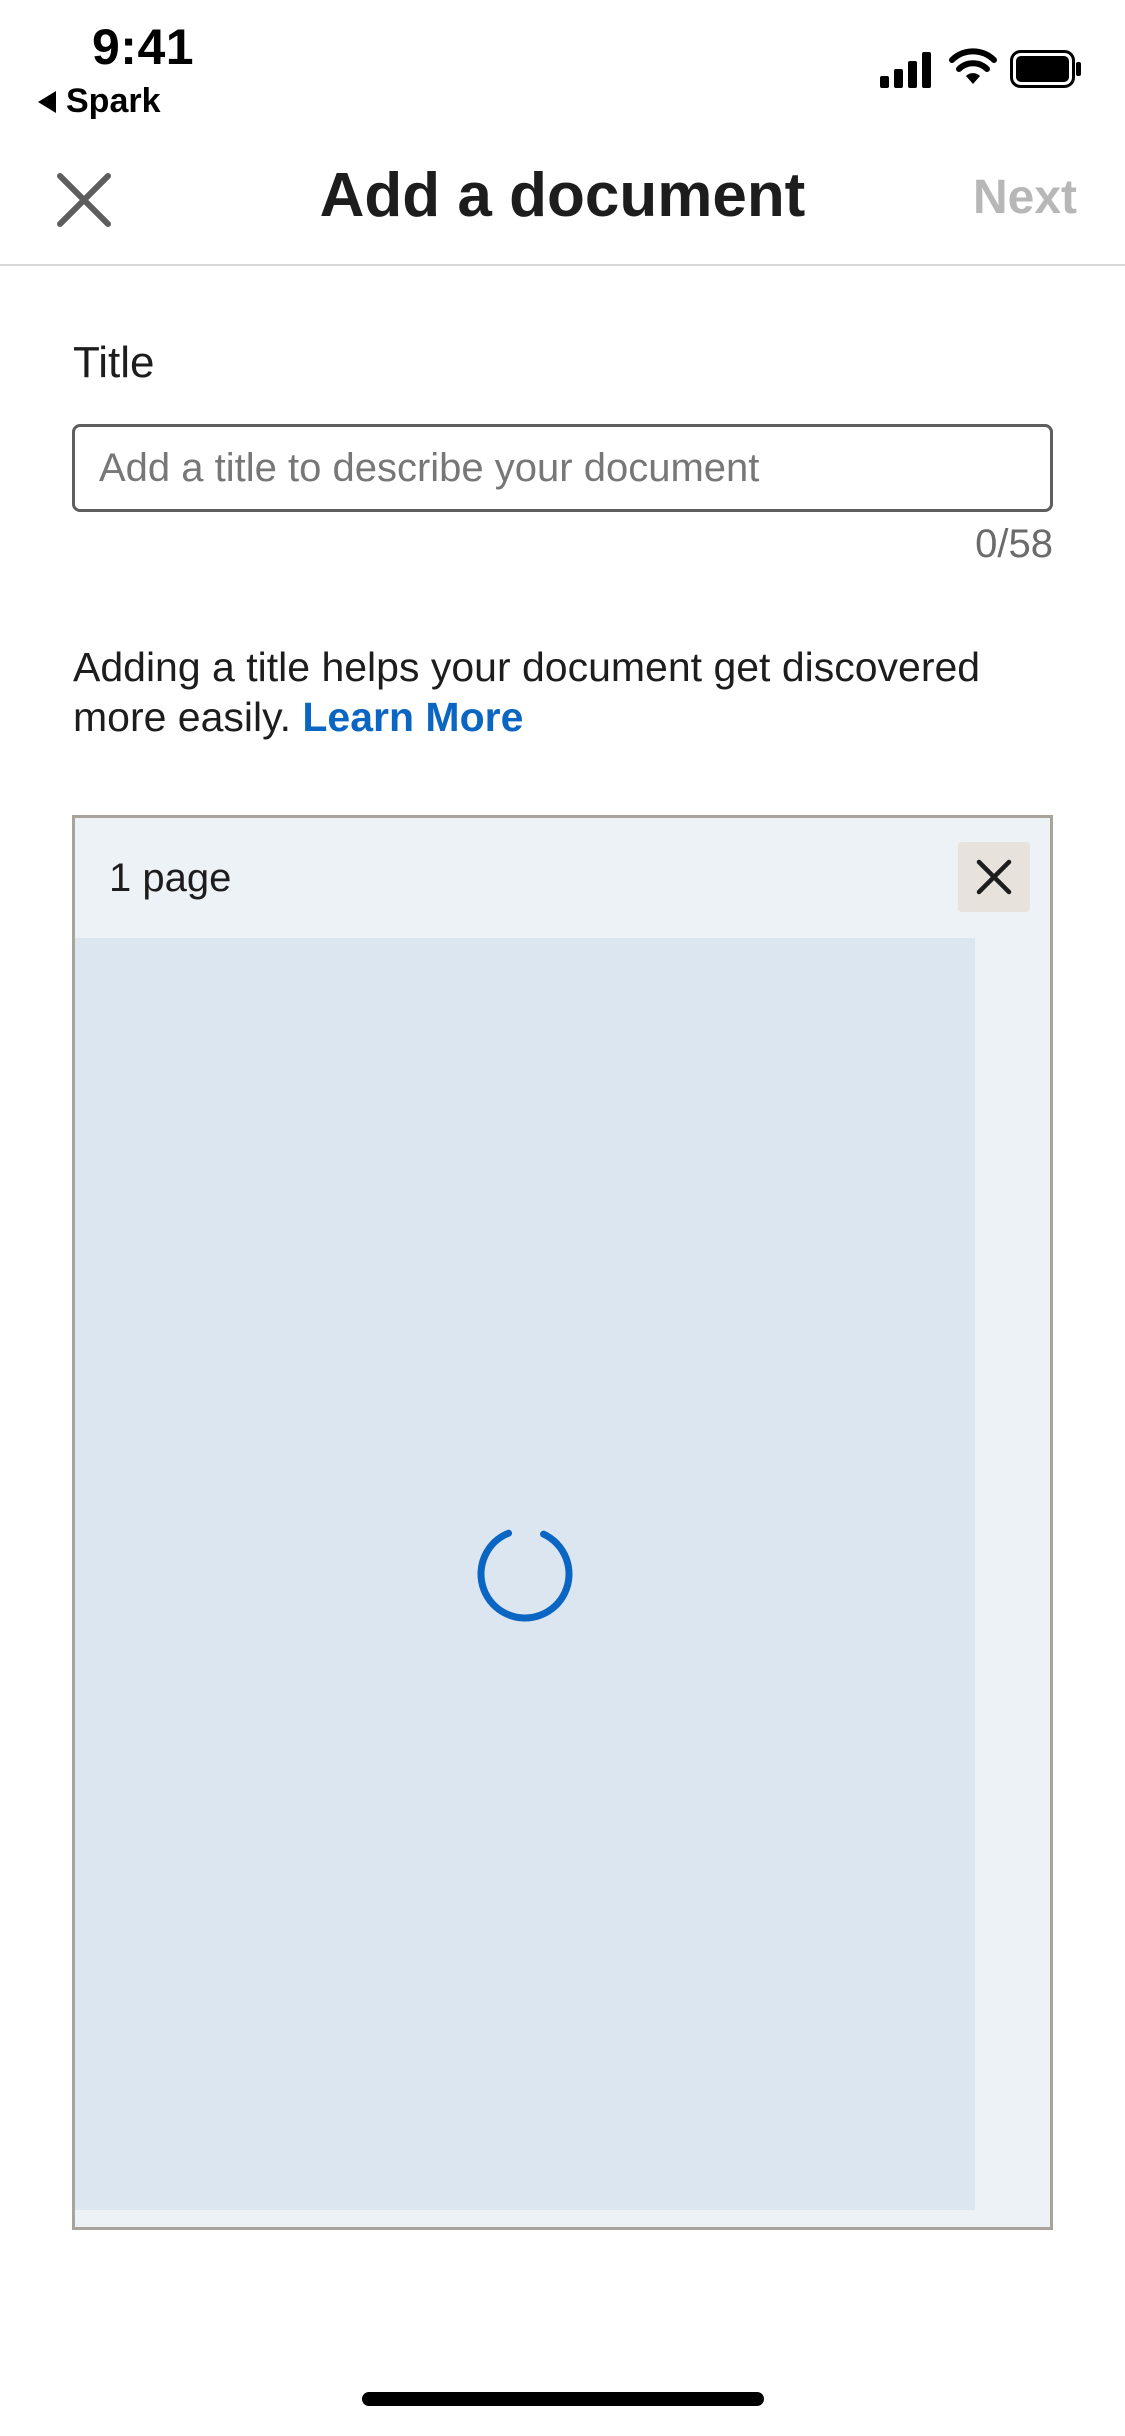 The height and width of the screenshot is (2436, 1125). I want to click on page-title: Add a document, so click(562, 195).